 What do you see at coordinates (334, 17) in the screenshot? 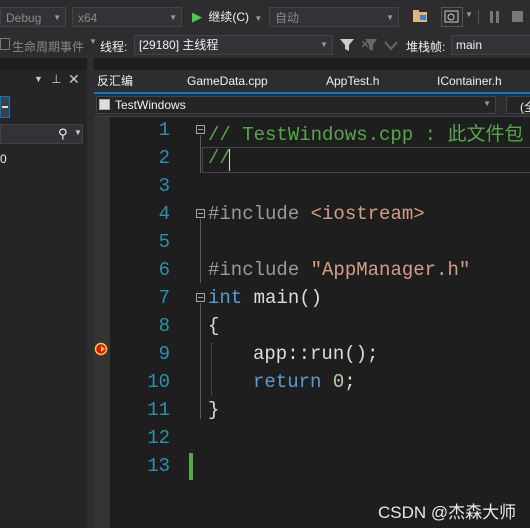
I see `auto-dropdown: 自动 ▼` at bounding box center [334, 17].